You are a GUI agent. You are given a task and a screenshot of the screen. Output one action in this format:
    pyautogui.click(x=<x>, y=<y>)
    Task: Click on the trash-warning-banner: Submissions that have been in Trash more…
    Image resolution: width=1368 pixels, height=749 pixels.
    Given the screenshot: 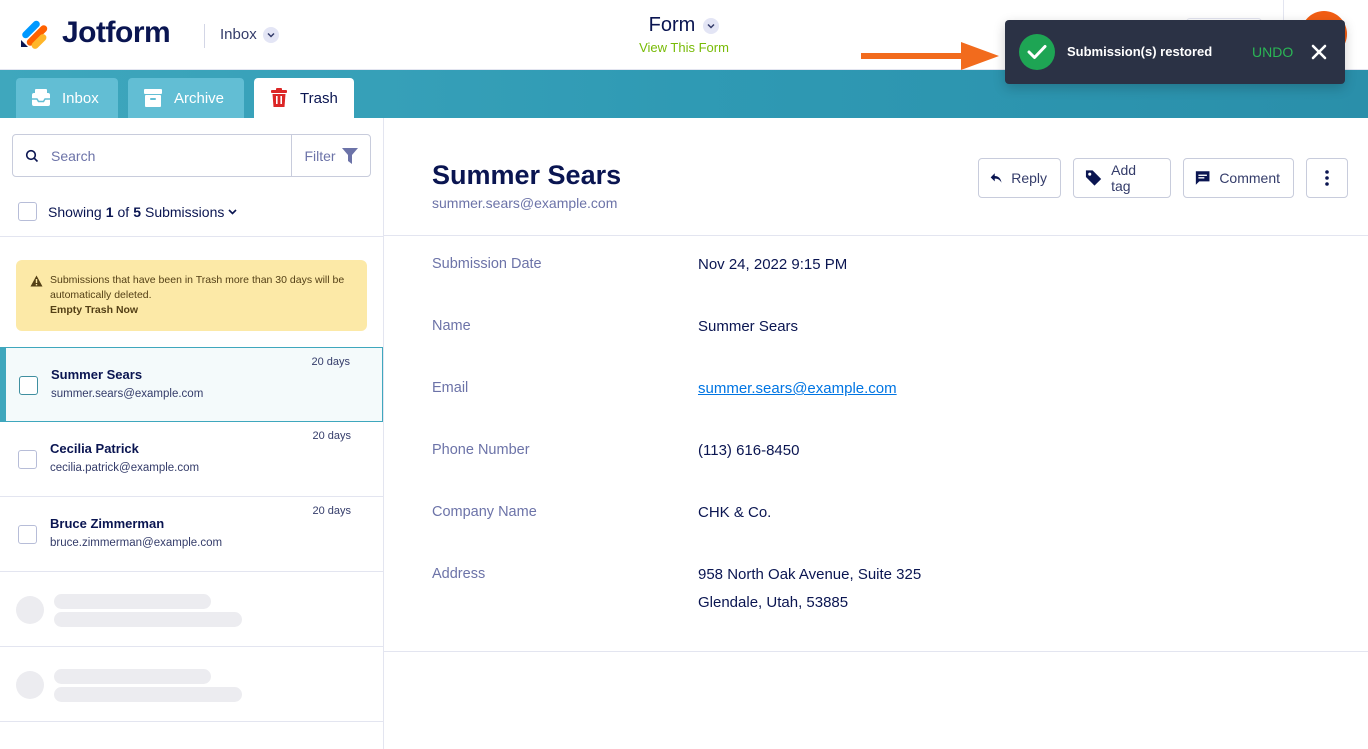 What is the action you would take?
    pyautogui.click(x=191, y=295)
    